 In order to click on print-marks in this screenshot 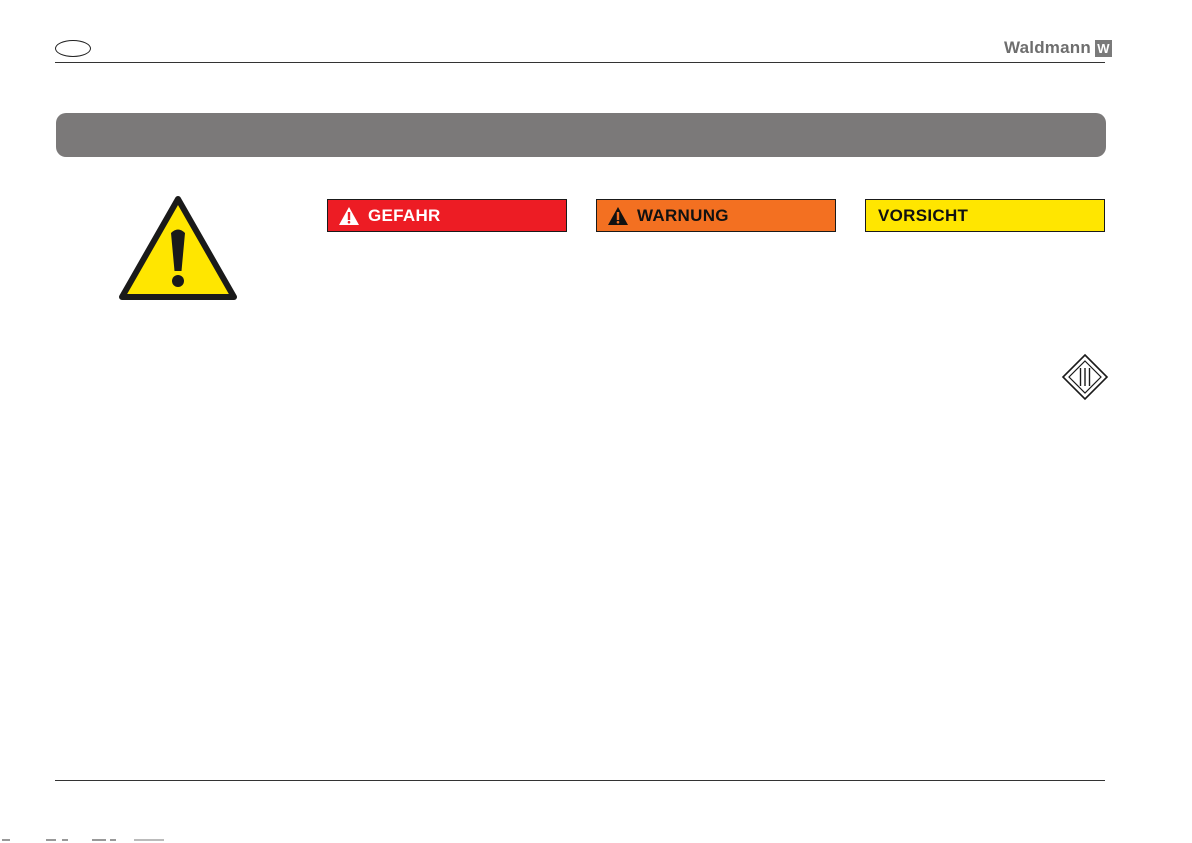, I will do `click(83, 840)`.